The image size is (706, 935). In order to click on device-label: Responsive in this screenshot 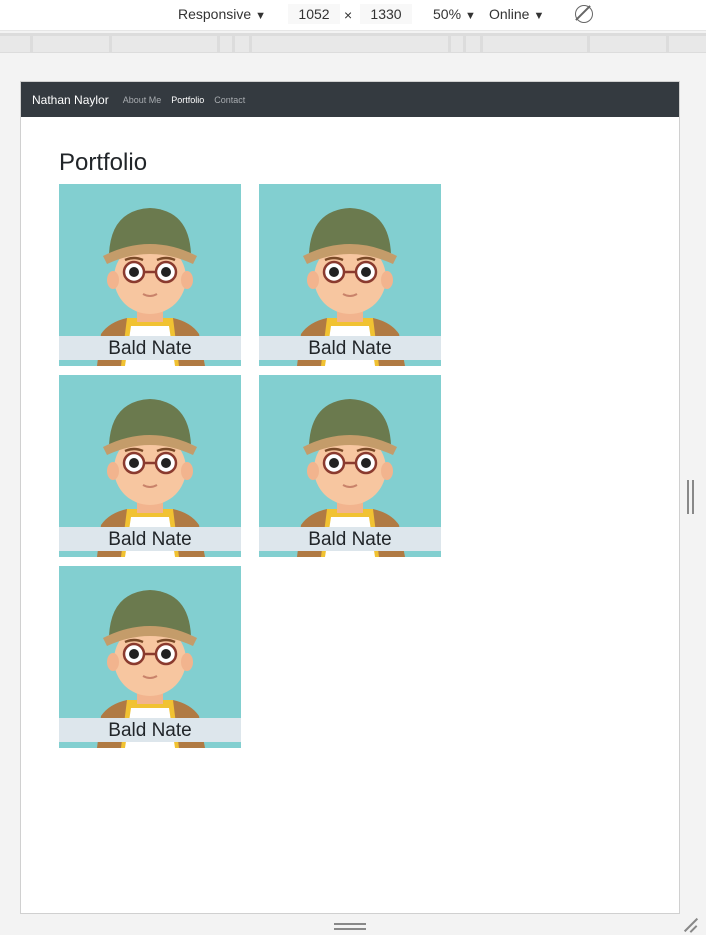, I will do `click(215, 14)`.